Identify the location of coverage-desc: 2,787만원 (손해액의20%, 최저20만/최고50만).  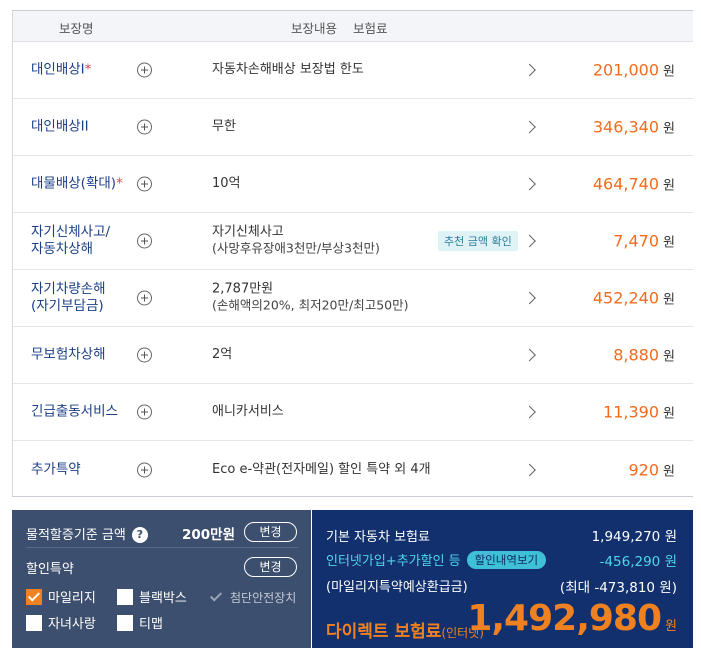
(310, 297).